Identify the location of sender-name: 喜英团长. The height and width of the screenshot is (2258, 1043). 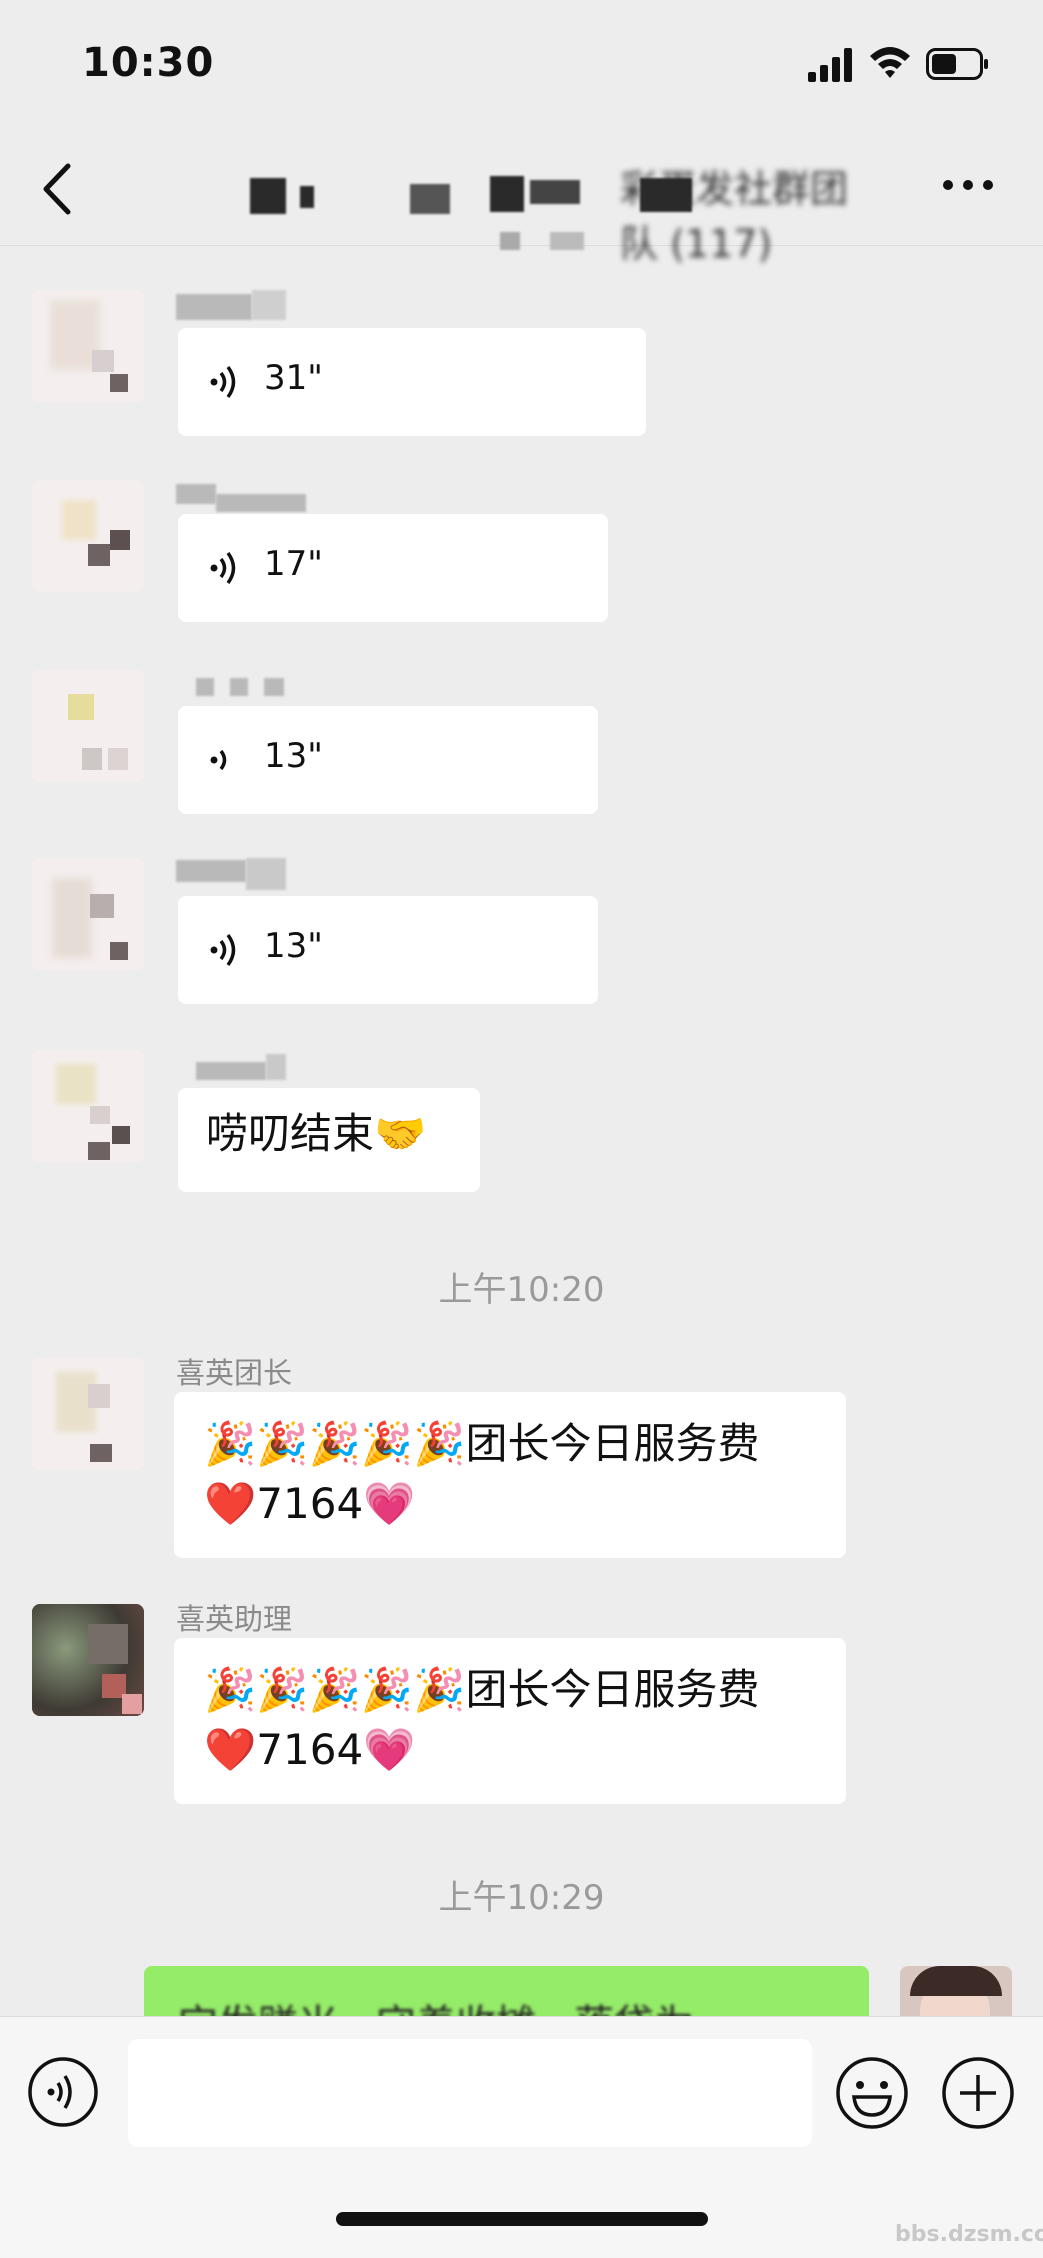
(234, 1373).